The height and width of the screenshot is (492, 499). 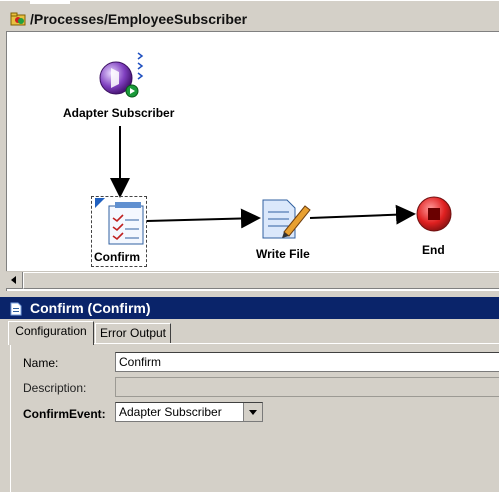 What do you see at coordinates (307, 387) in the screenshot?
I see `description-field` at bounding box center [307, 387].